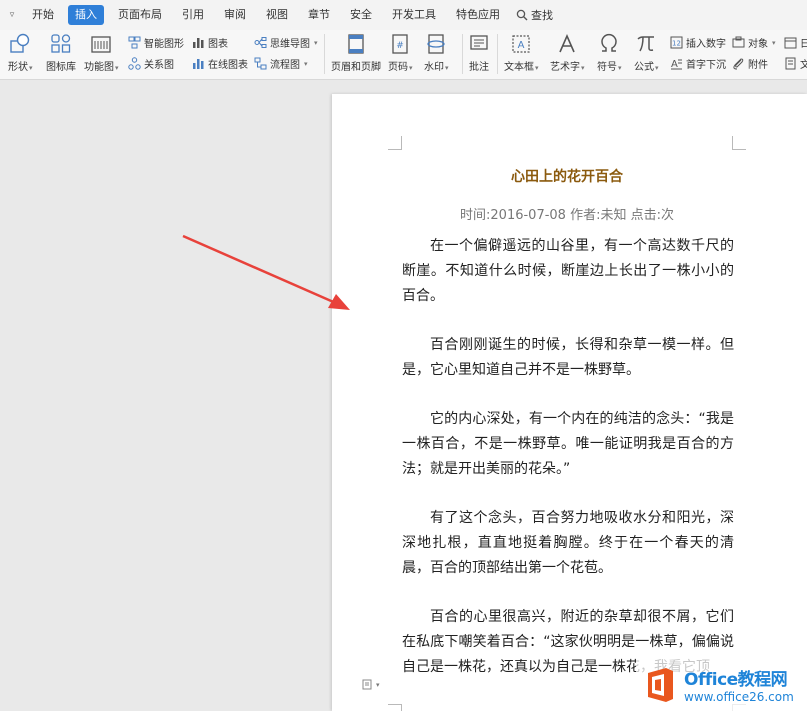 This screenshot has height=711, width=807. I want to click on svg-text: 12, so click(676, 44).